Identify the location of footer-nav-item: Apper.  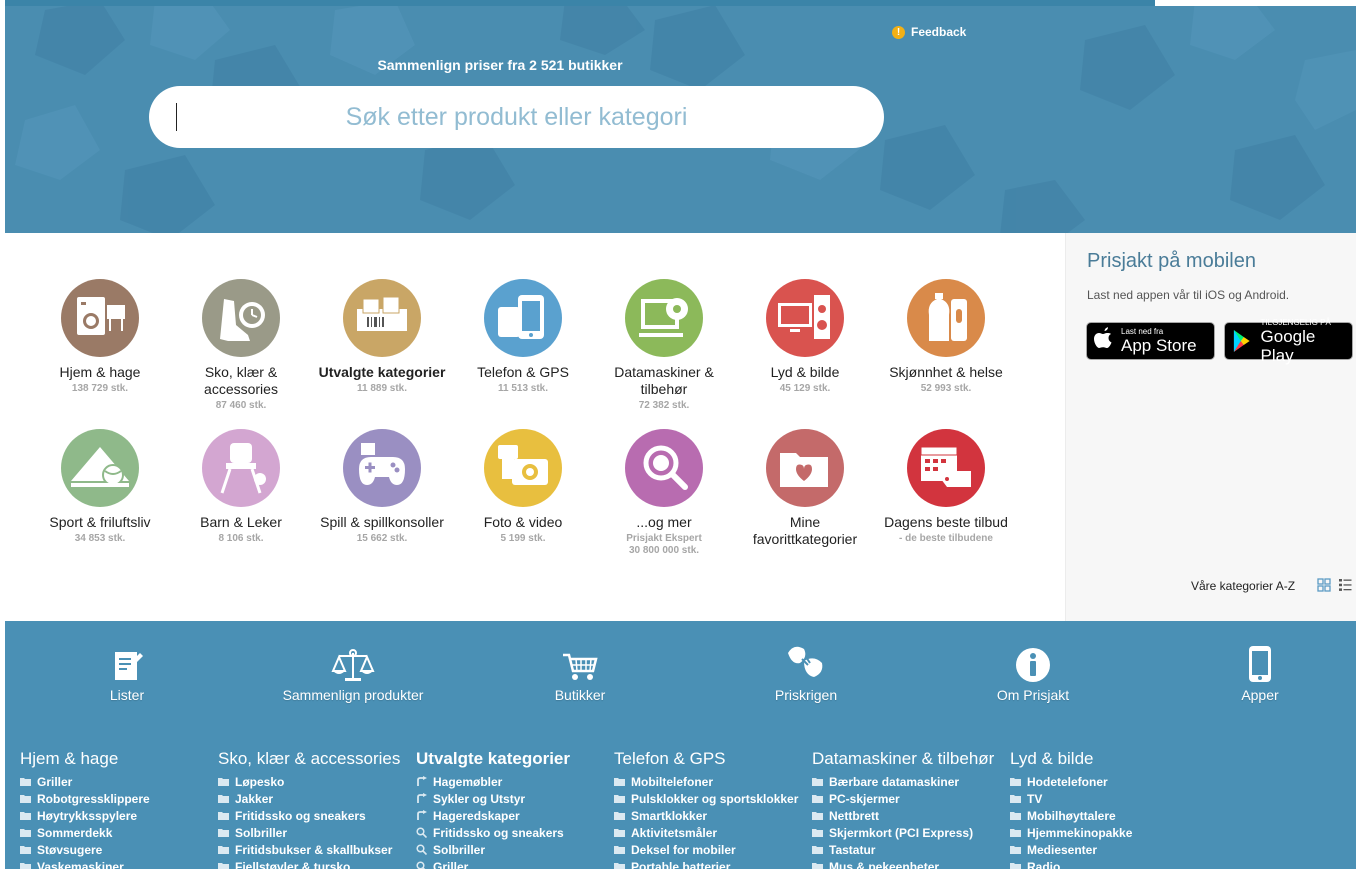
(1260, 673).